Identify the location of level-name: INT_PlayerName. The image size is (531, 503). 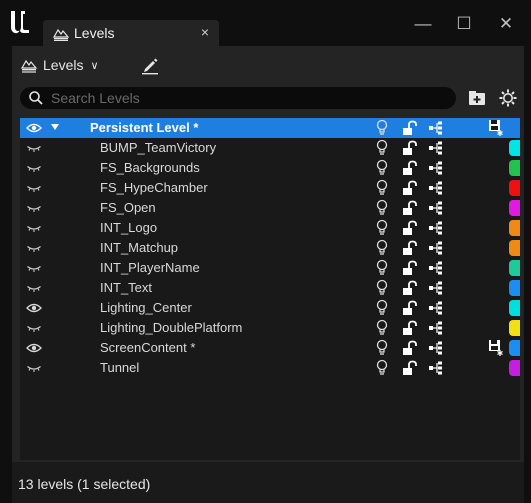
(150, 267).